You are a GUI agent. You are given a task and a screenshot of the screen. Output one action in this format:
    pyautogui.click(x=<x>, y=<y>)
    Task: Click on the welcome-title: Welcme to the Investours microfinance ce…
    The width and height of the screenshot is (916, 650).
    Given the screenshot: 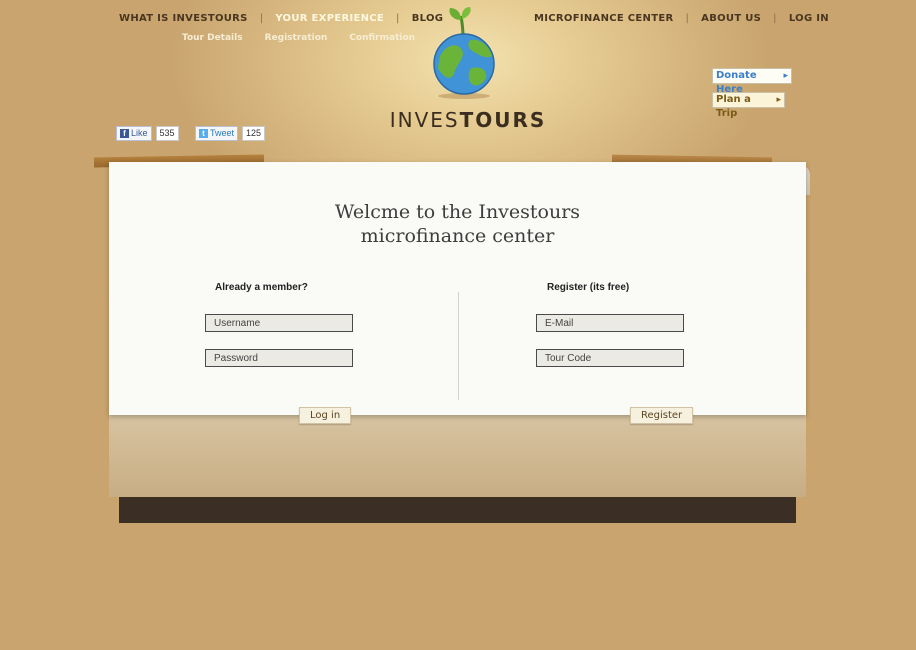 What is the action you would take?
    pyautogui.click(x=457, y=224)
    